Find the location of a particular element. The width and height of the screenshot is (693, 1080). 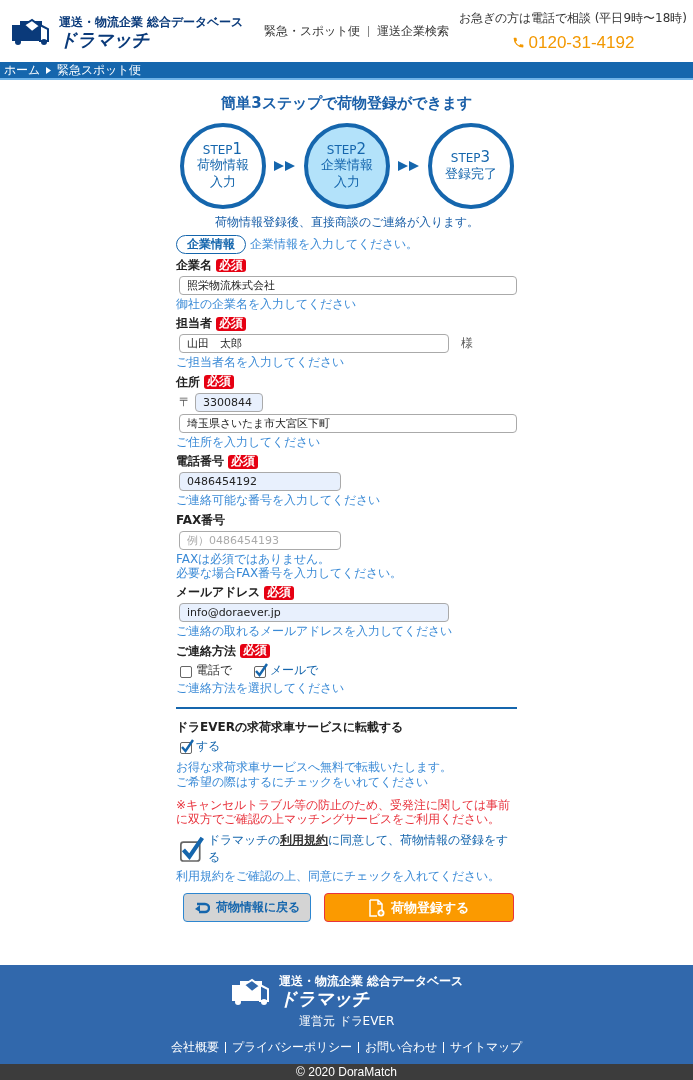

honorific-suffix: 様 is located at coordinates (467, 344).